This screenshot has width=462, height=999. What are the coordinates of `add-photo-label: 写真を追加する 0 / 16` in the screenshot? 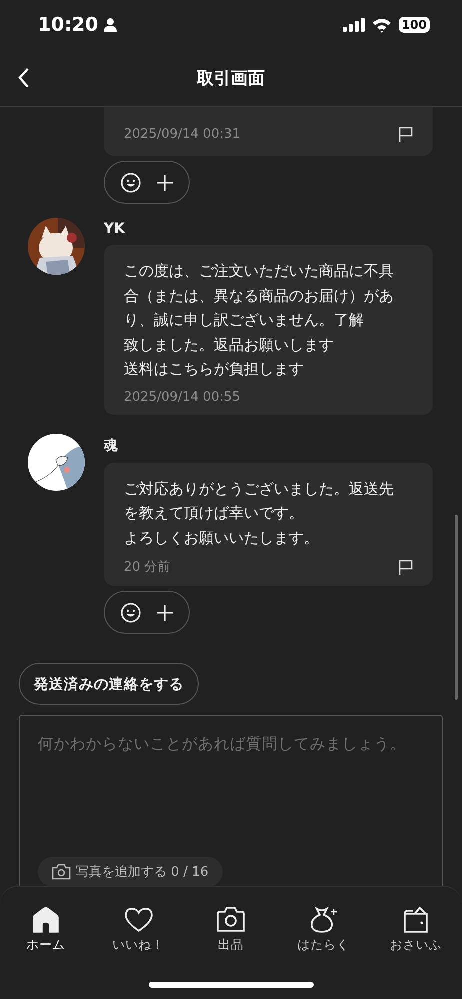 It's located at (142, 872).